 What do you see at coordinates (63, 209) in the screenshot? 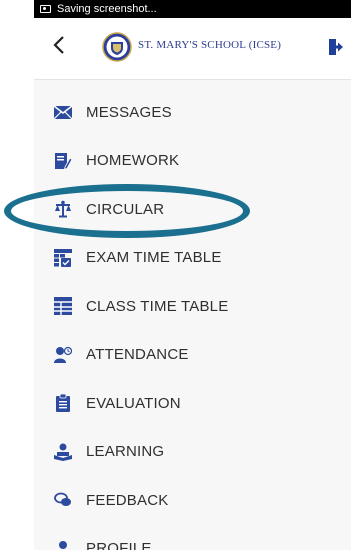
I see `circular-icon` at bounding box center [63, 209].